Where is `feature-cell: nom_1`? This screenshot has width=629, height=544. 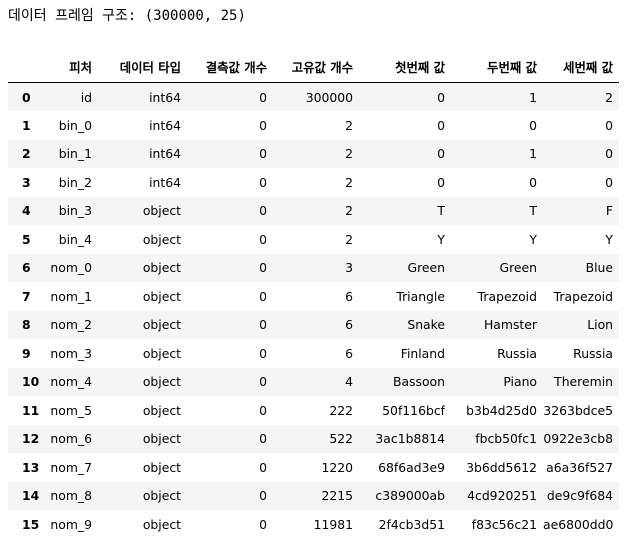 feature-cell: nom_1 is located at coordinates (71, 296).